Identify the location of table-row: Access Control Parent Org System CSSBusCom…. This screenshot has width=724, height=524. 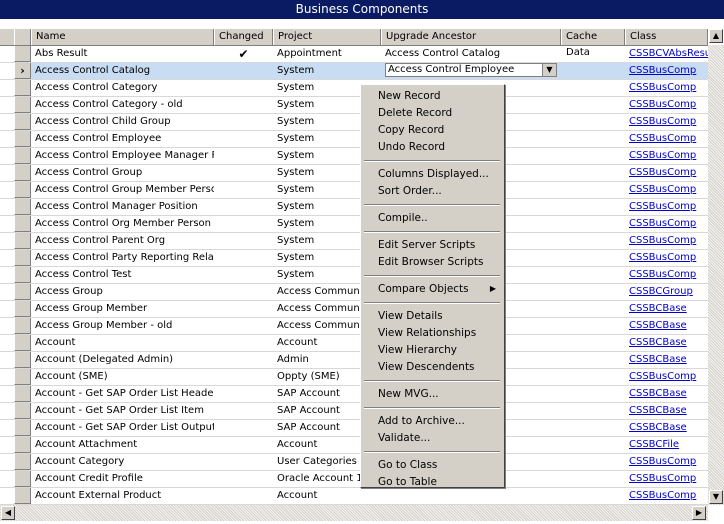
(354, 241).